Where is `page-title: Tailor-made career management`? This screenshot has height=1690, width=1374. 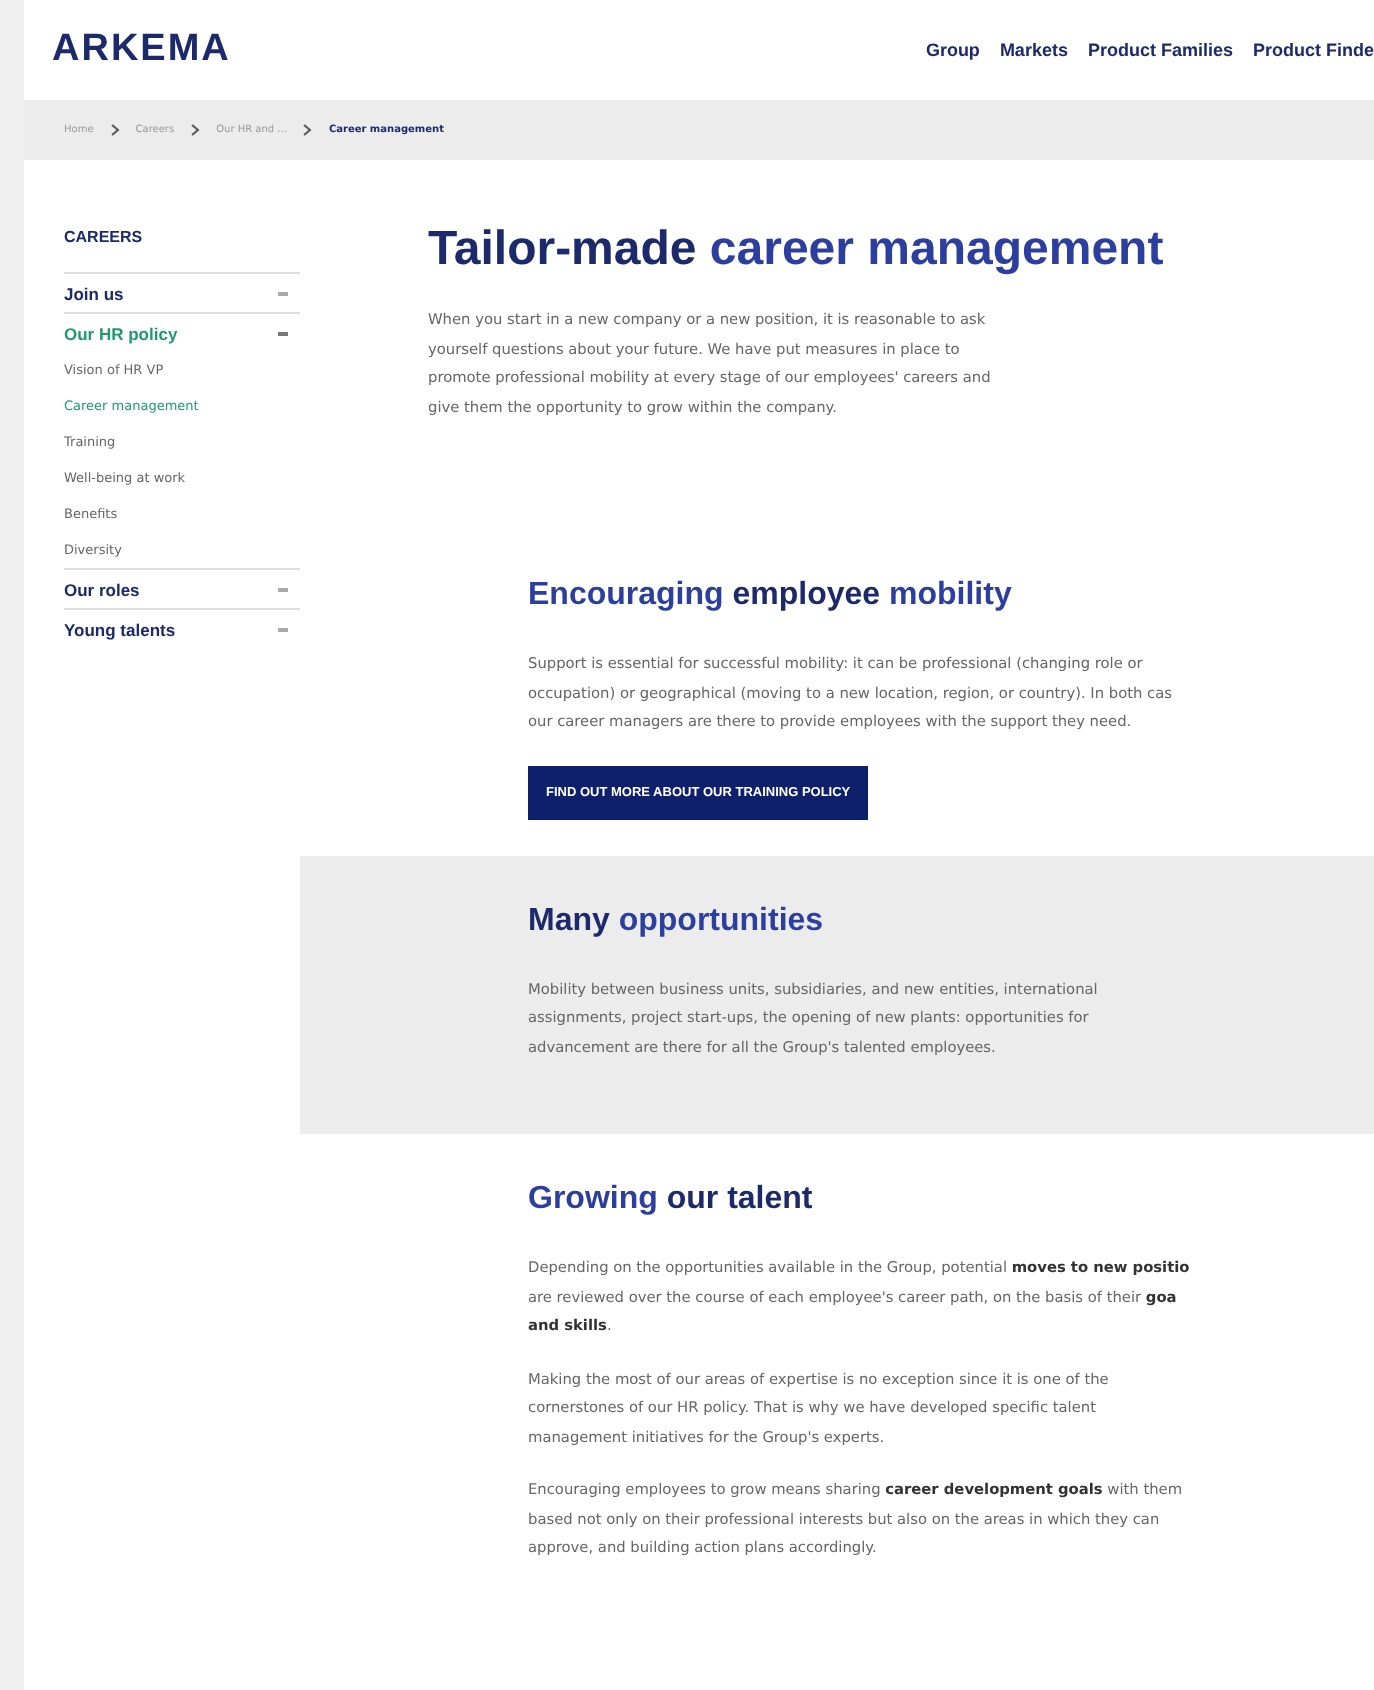
page-title: Tailor-made career management is located at coordinates (797, 249).